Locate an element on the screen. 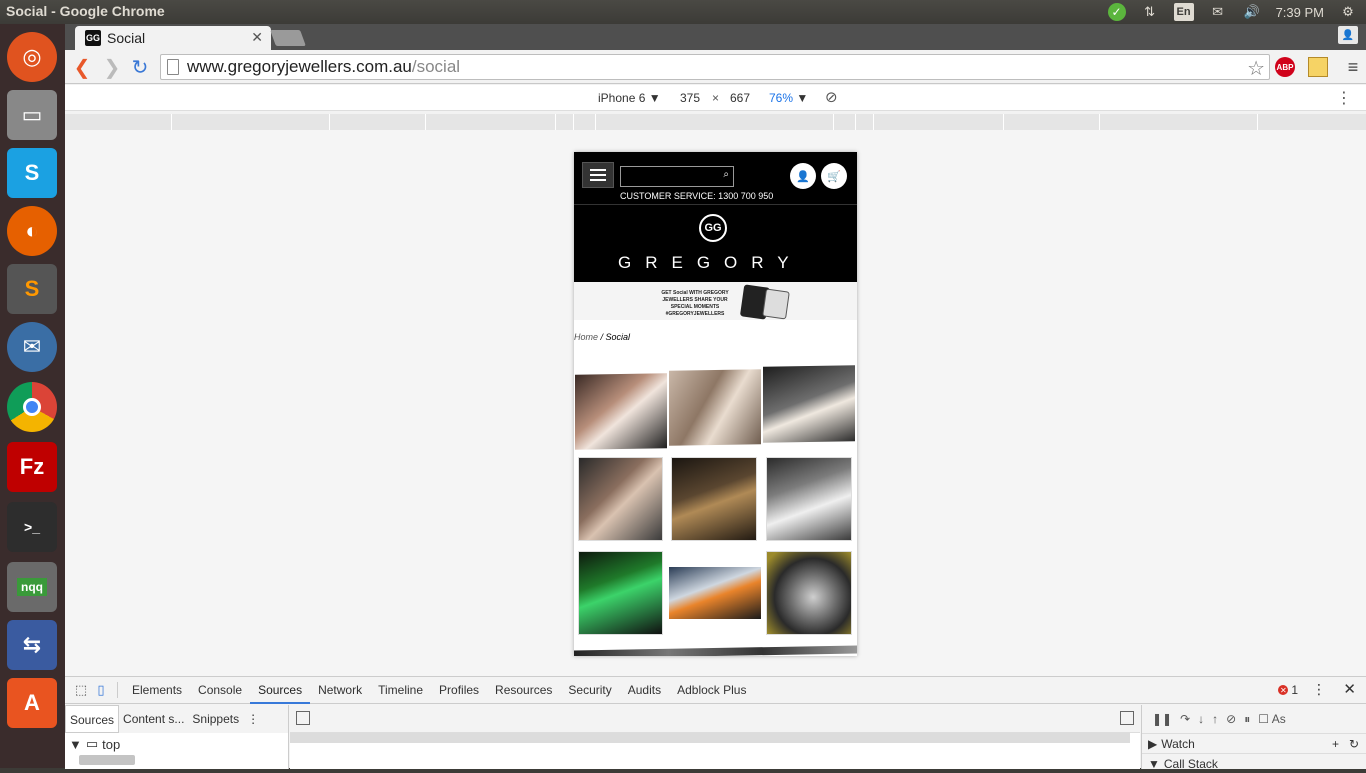 This screenshot has width=1366, height=773. step-into-icon: ↓ is located at coordinates (1201, 719).